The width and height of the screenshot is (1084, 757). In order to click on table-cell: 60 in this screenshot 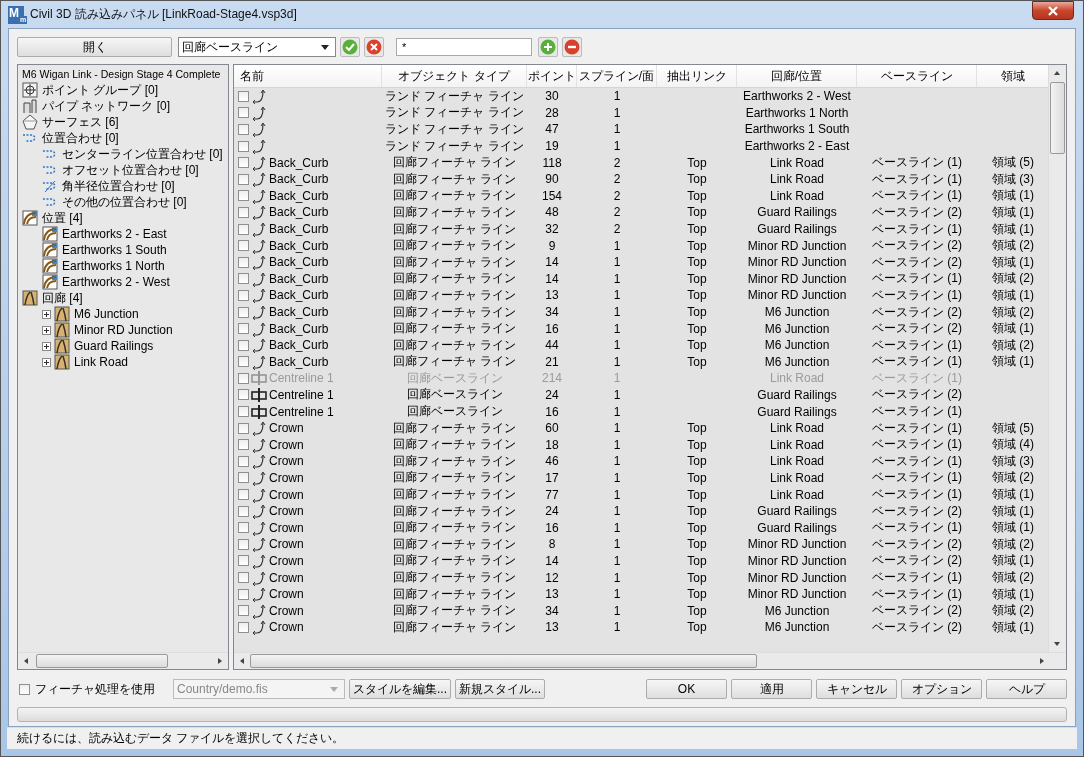, I will do `click(552, 428)`.